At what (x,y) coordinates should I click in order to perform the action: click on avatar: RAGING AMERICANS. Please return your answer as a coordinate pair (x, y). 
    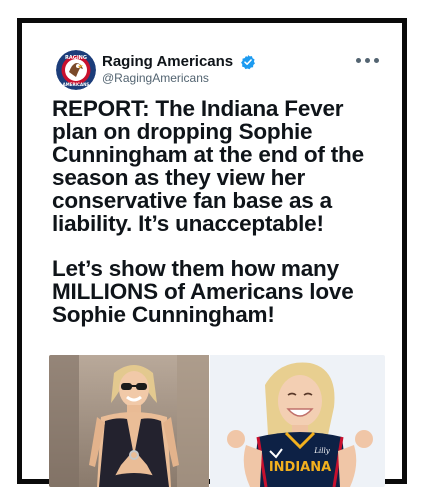
    Looking at the image, I should click on (76, 70).